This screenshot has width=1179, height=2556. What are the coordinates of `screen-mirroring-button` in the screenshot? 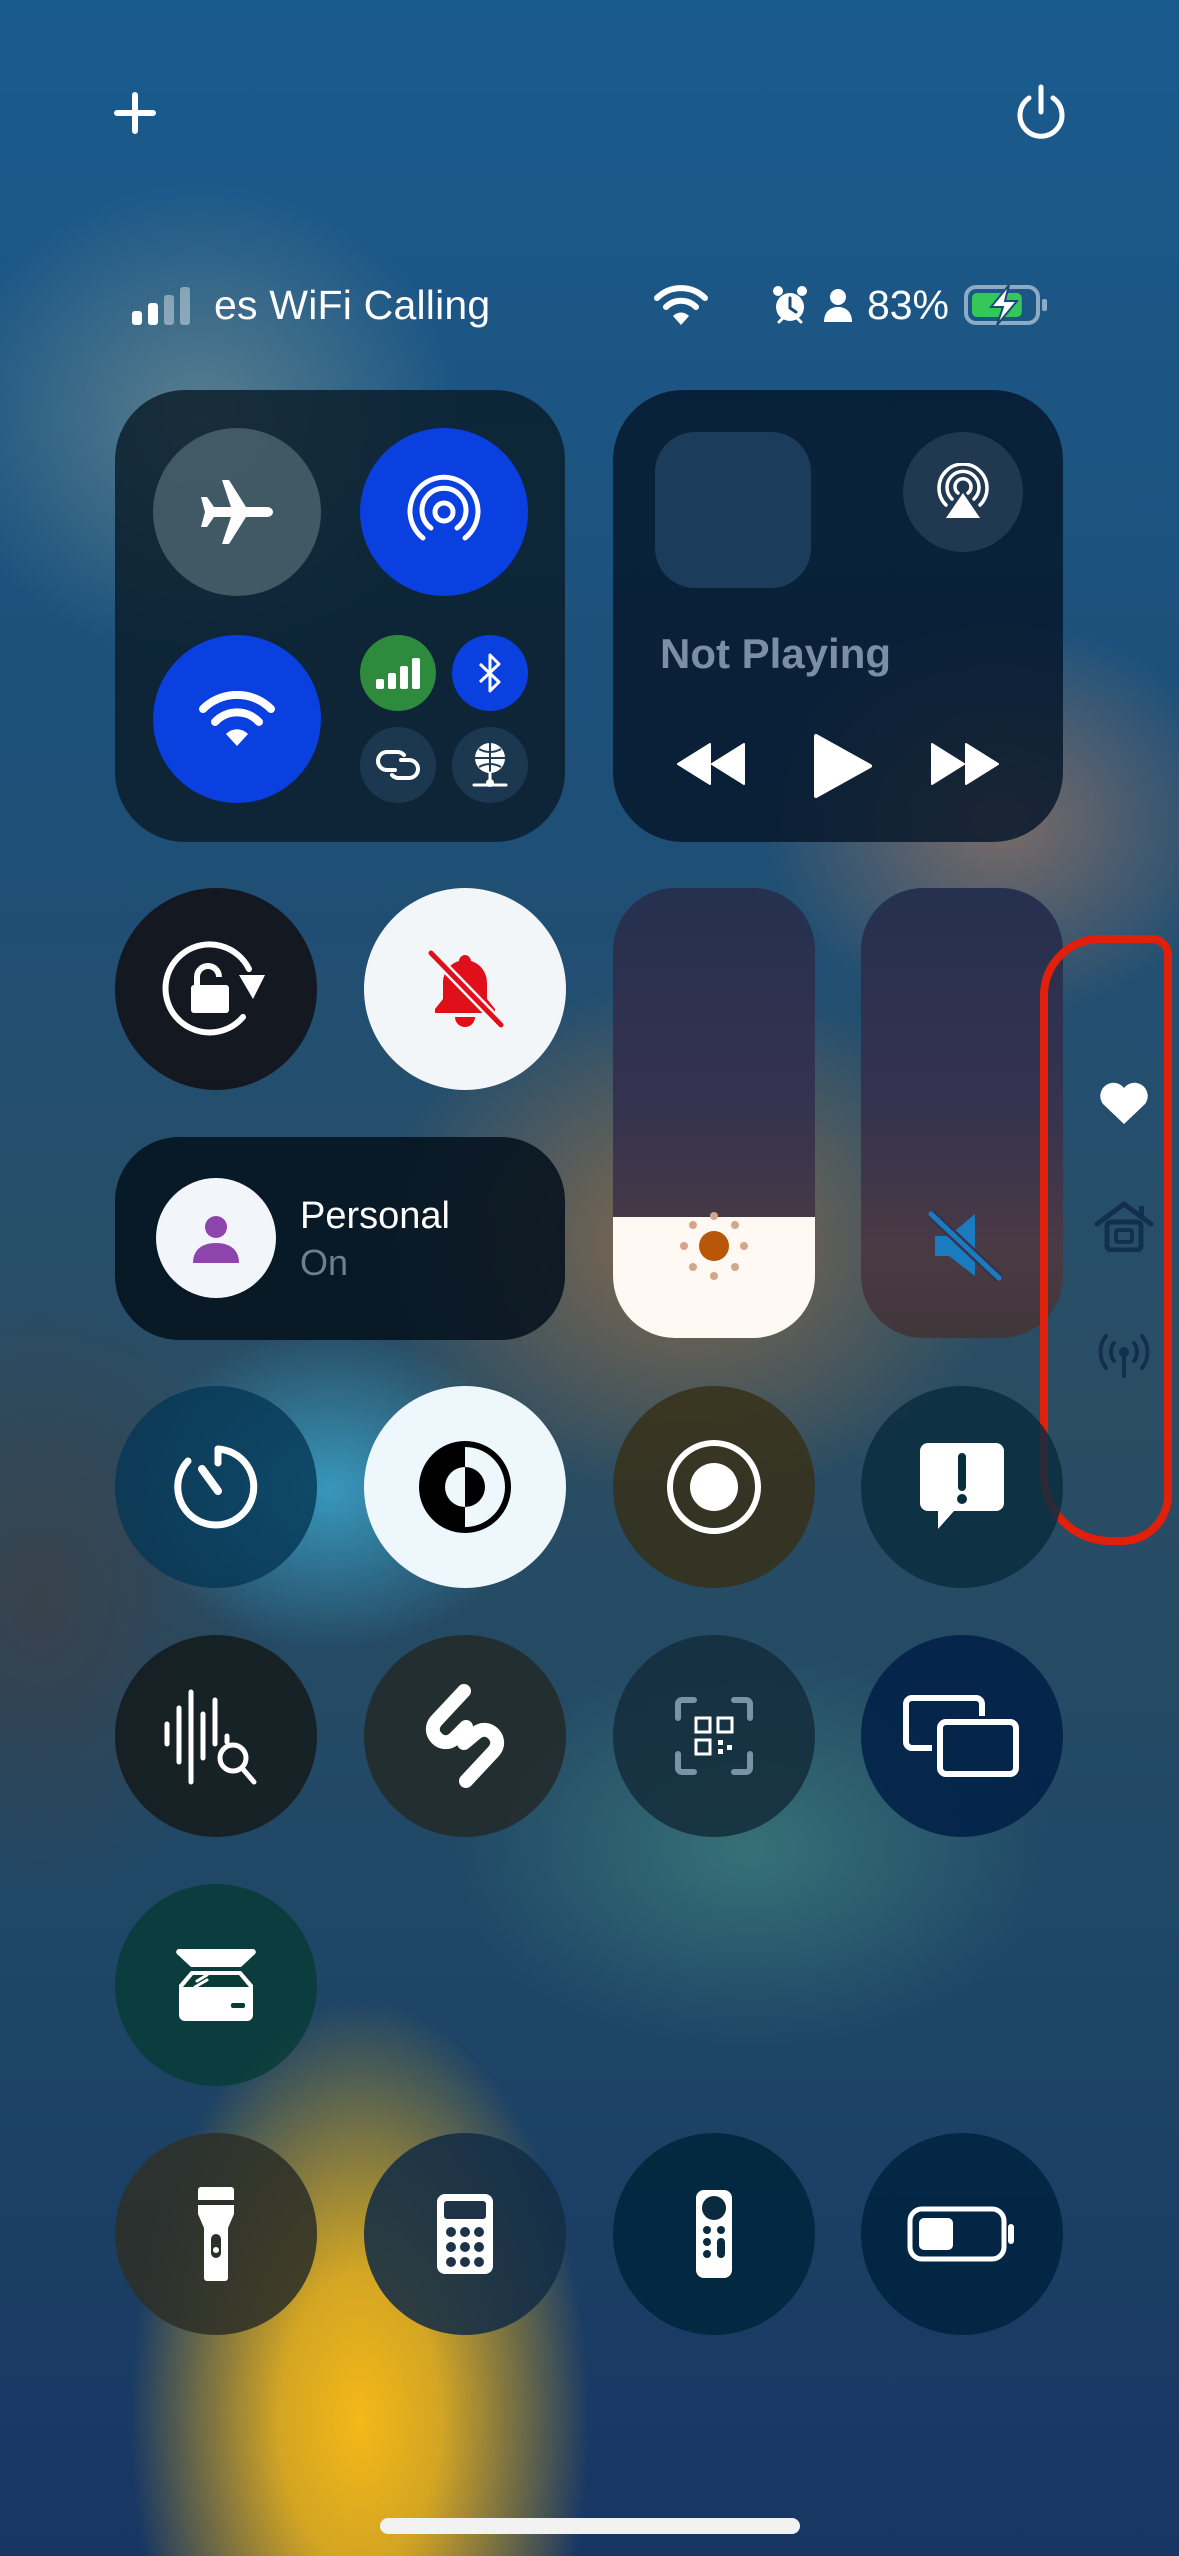 It's located at (962, 1736).